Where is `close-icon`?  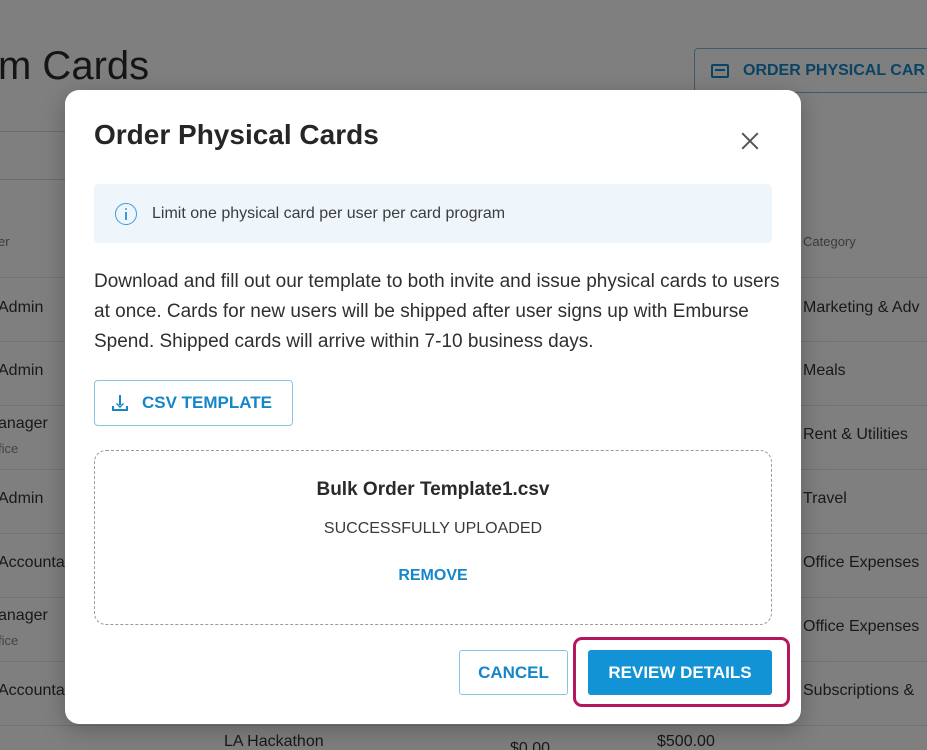 close-icon is located at coordinates (750, 141).